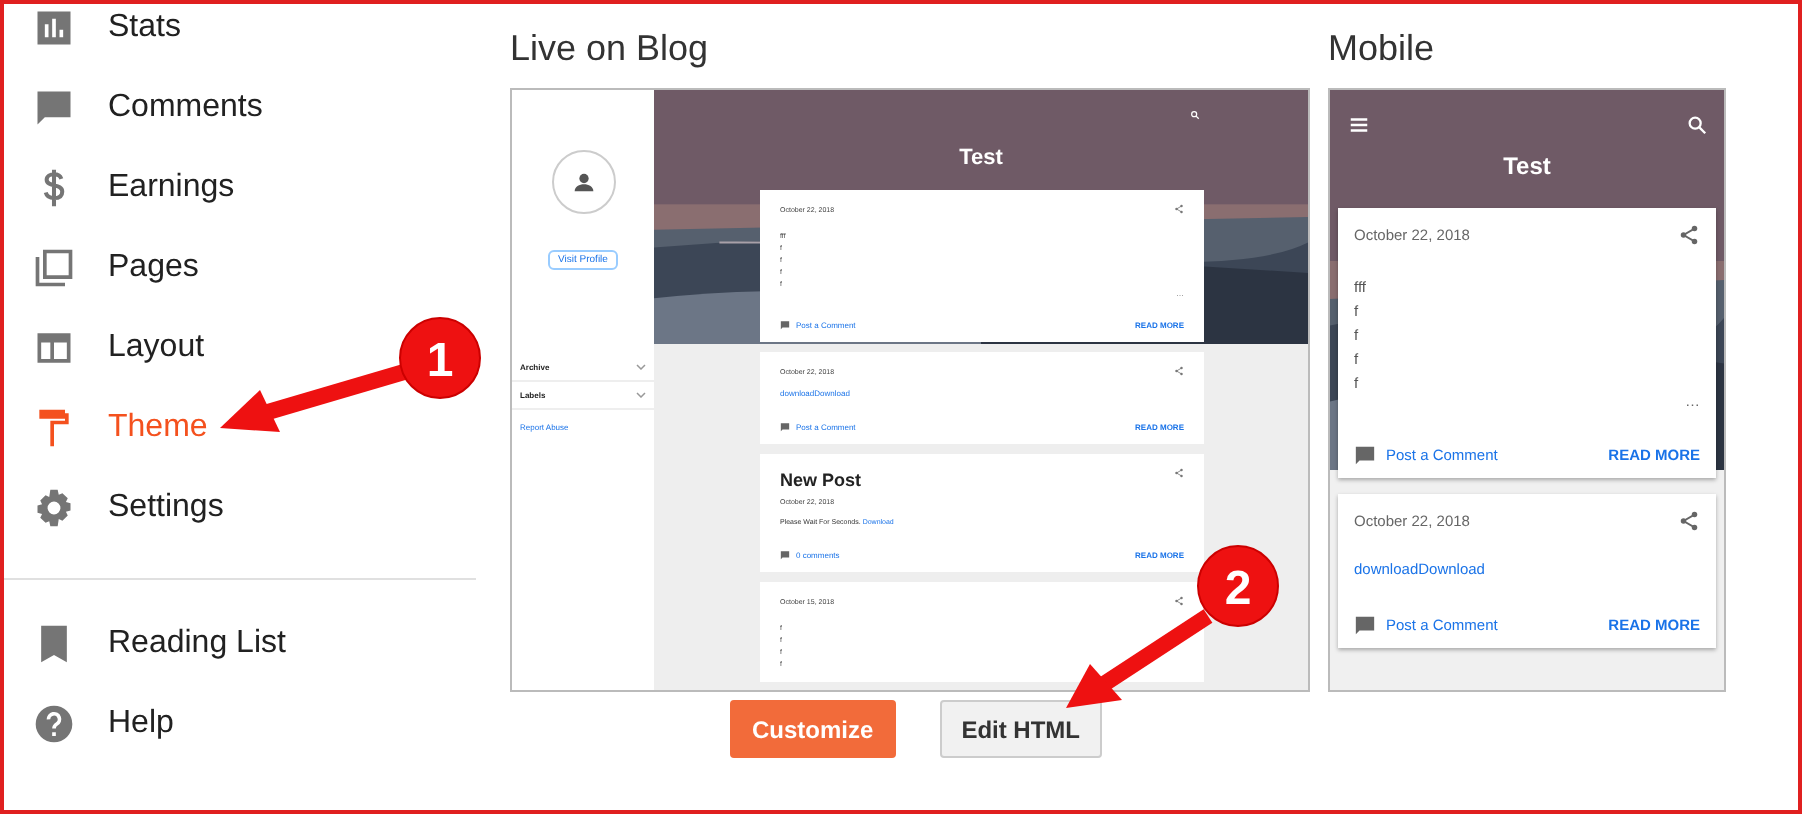 The height and width of the screenshot is (814, 1802). I want to click on number-badge: 2, so click(1238, 586).